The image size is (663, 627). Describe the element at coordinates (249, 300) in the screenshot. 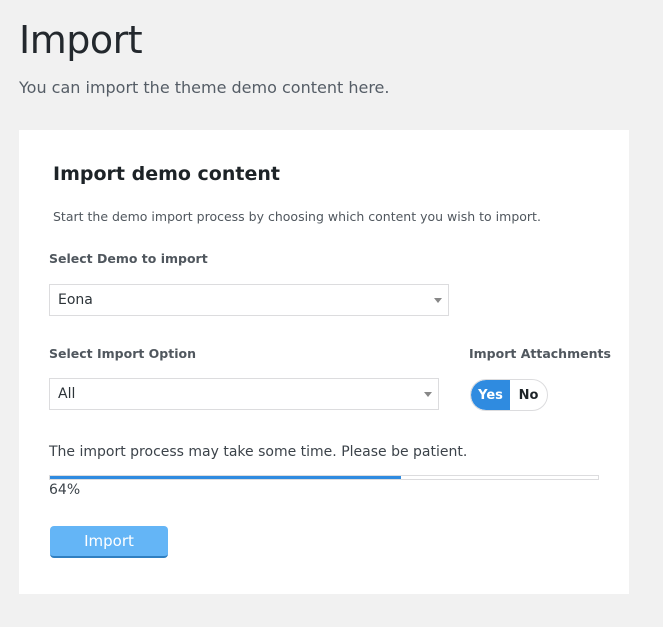

I see `demo-select: Eona` at that location.